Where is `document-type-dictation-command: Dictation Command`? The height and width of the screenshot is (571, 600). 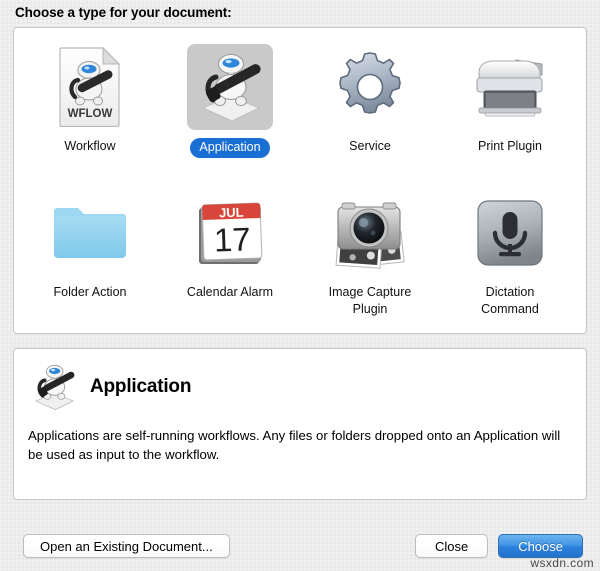
document-type-dictation-command: Dictation Command is located at coordinates (510, 256).